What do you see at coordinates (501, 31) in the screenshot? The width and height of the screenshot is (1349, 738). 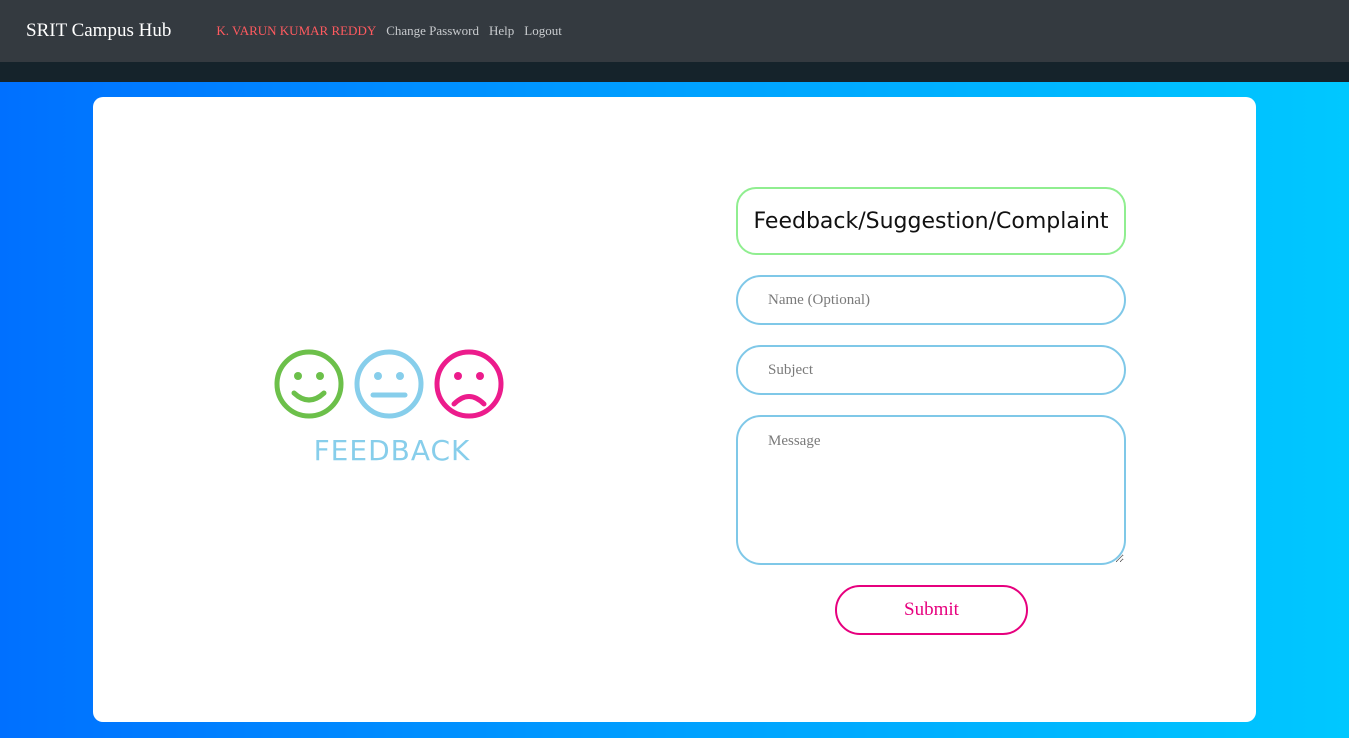 I see `help-link: Help` at bounding box center [501, 31].